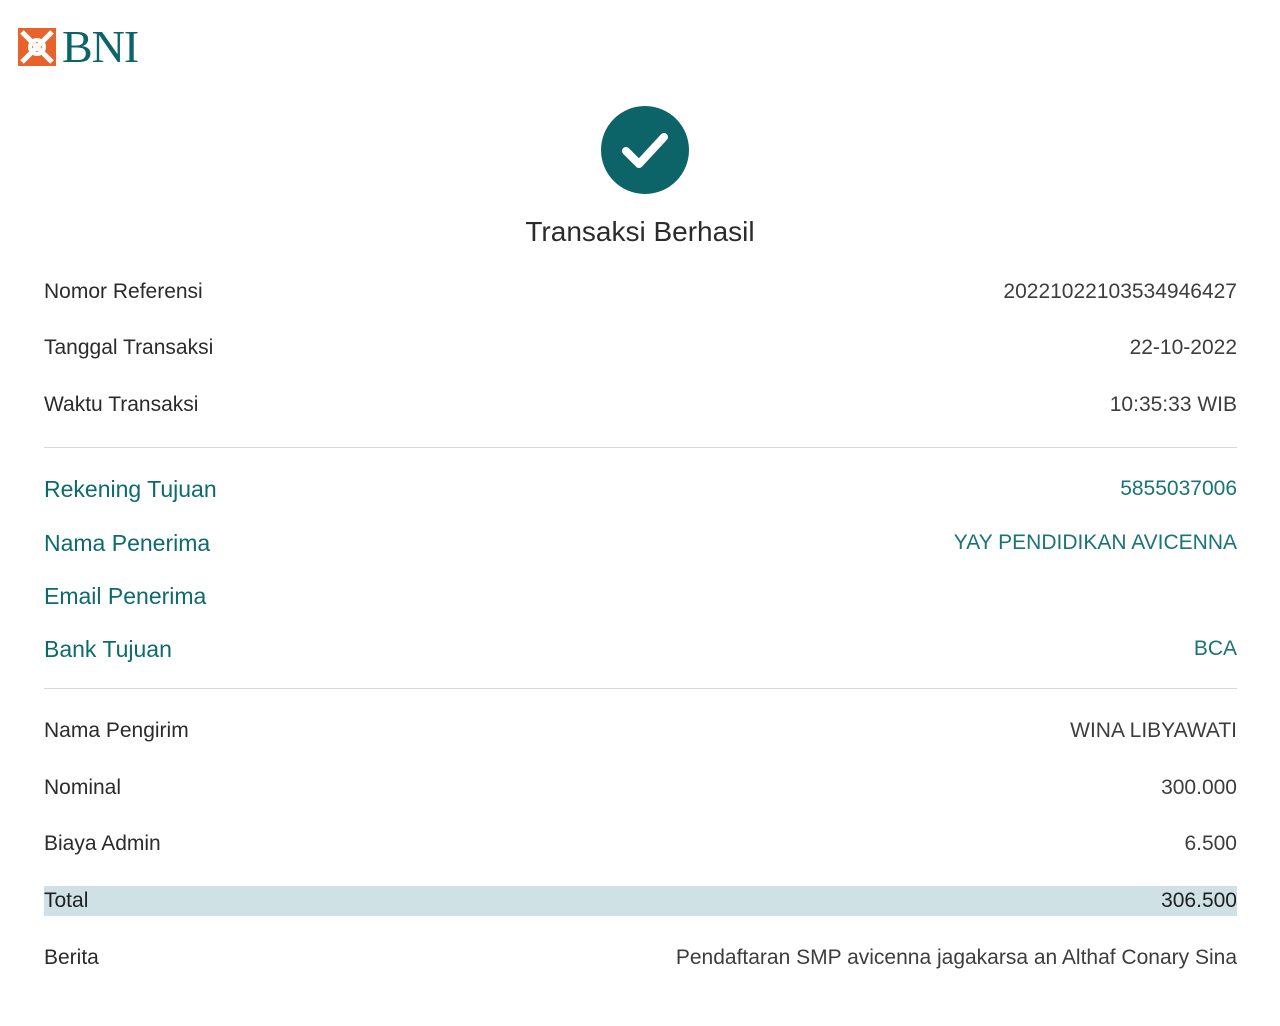 Image resolution: width=1280 pixels, height=1026 pixels. Describe the element at coordinates (640, 596) in the screenshot. I see `recipient-email-row: Email Penerima` at that location.